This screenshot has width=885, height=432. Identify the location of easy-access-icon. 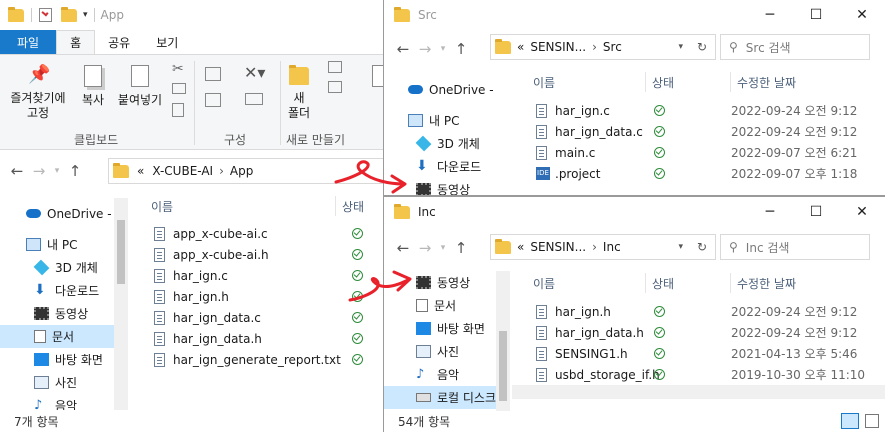
(335, 87).